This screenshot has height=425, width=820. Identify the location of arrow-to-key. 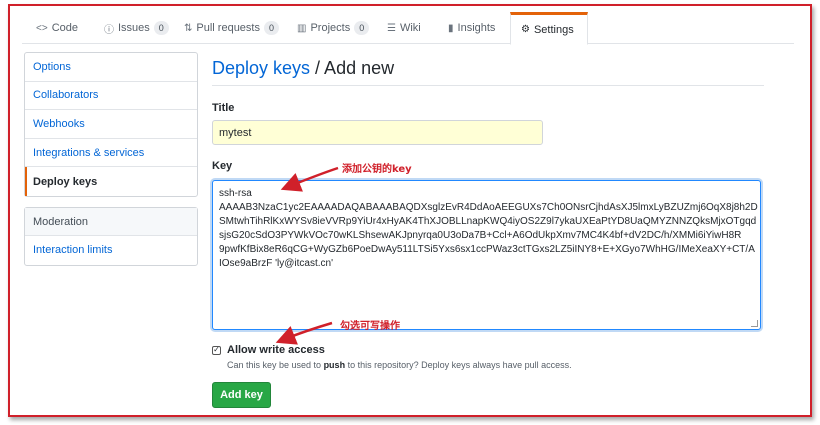
(309, 179).